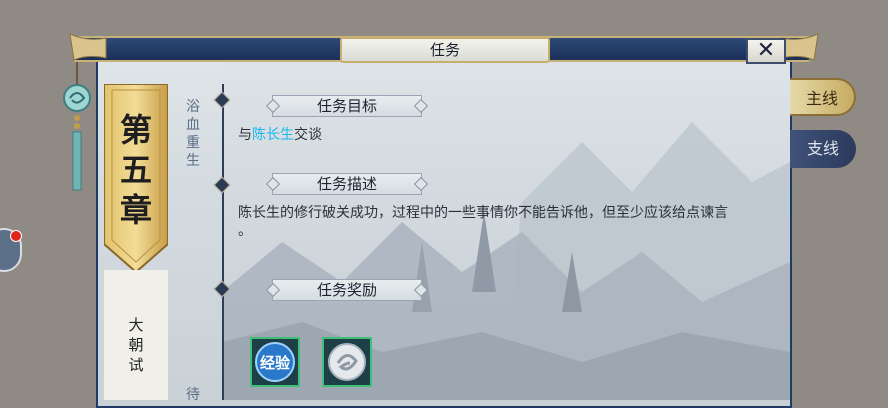 Image resolution: width=888 pixels, height=408 pixels. I want to click on exp-reward-label: 经验, so click(275, 363).